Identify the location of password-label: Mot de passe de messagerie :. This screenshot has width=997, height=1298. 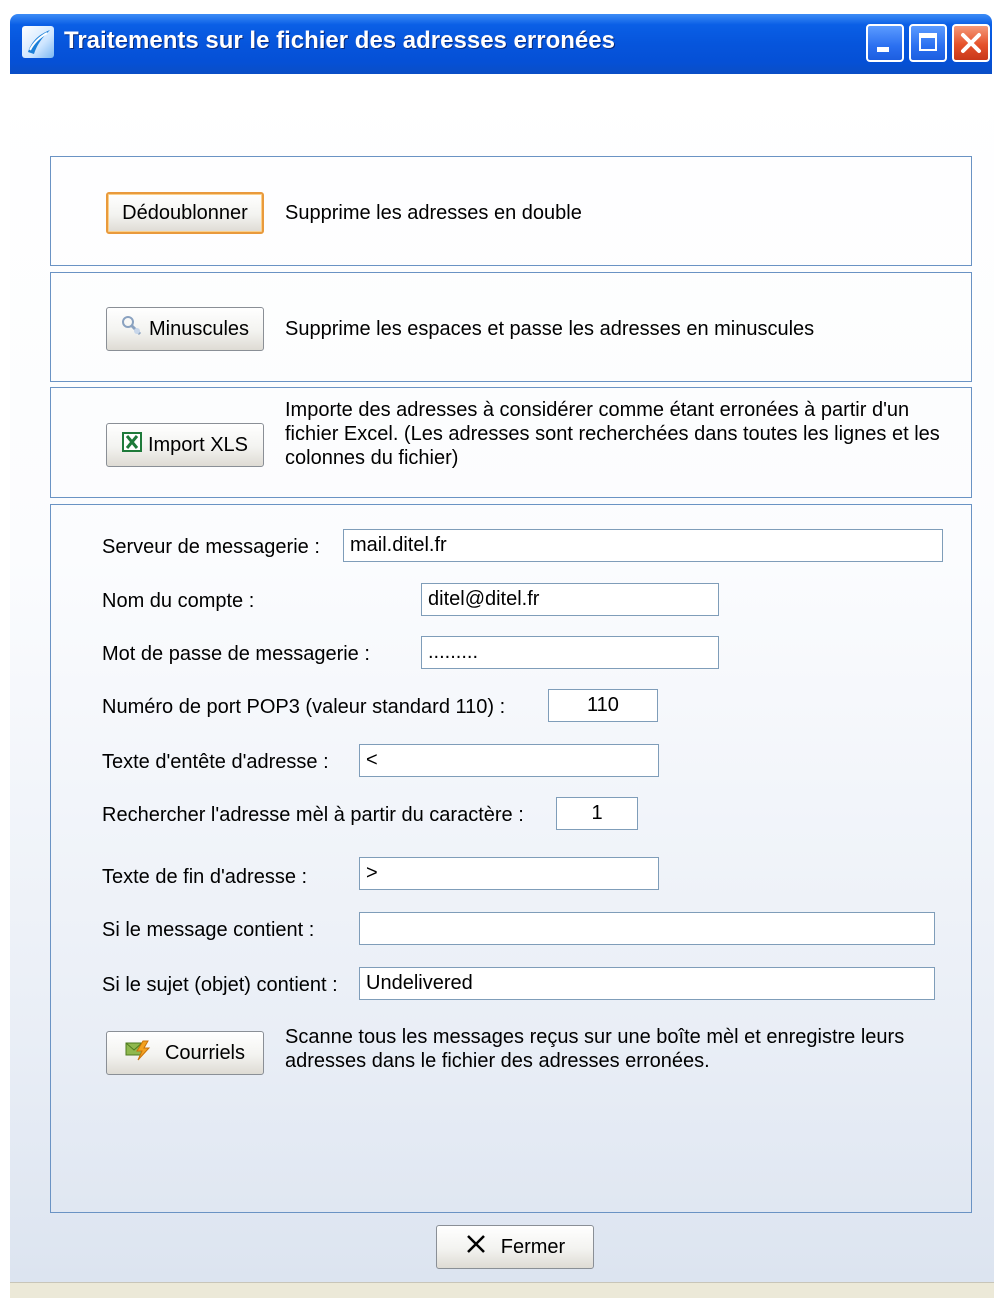
(236, 654).